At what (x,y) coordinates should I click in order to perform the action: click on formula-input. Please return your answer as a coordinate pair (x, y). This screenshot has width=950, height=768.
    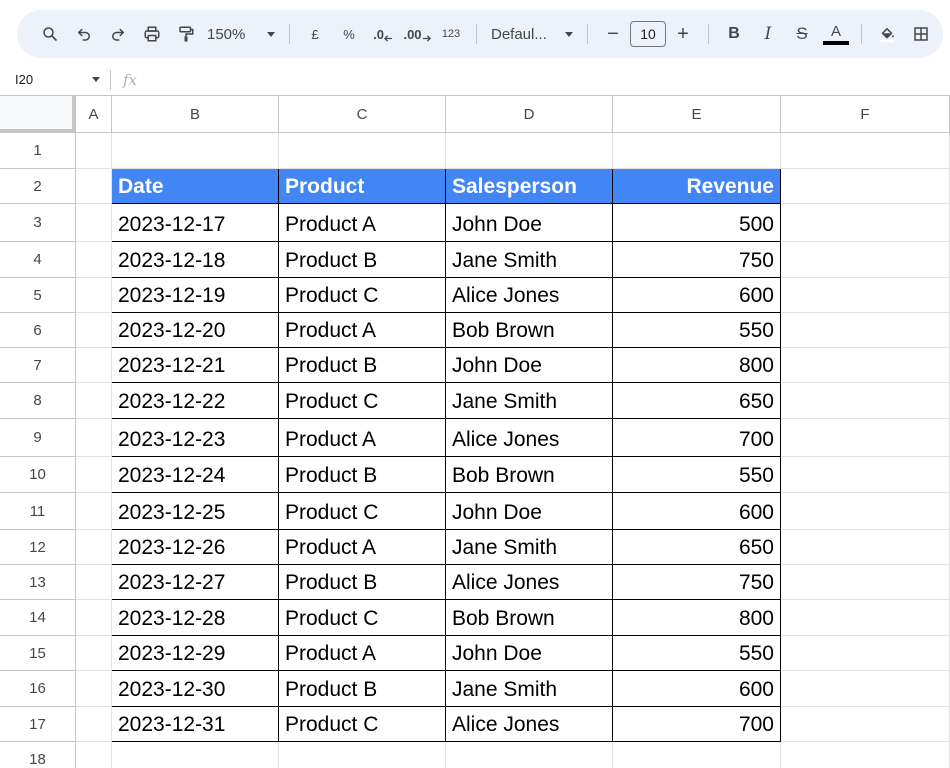
    Looking at the image, I should click on (543, 80).